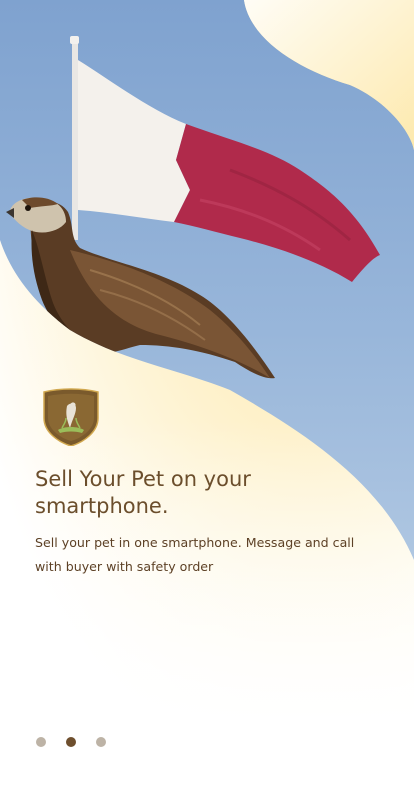 This screenshot has height=801, width=414. I want to click on onboarding-headline: Sell Your Pet on your smartphone., so click(143, 492).